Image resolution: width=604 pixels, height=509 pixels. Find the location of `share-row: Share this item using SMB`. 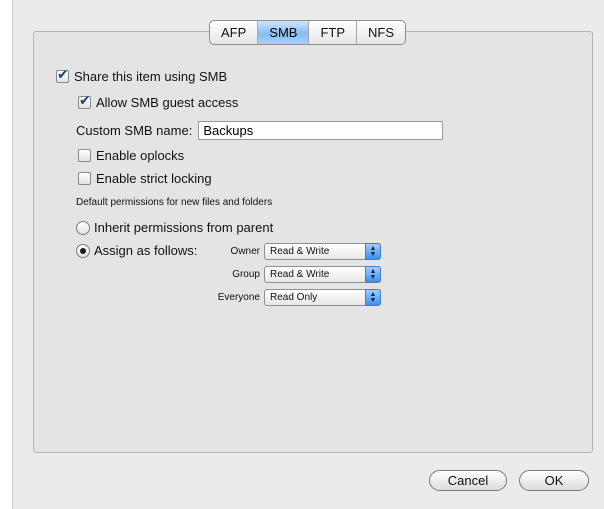

share-row: Share this item using SMB is located at coordinates (142, 75).